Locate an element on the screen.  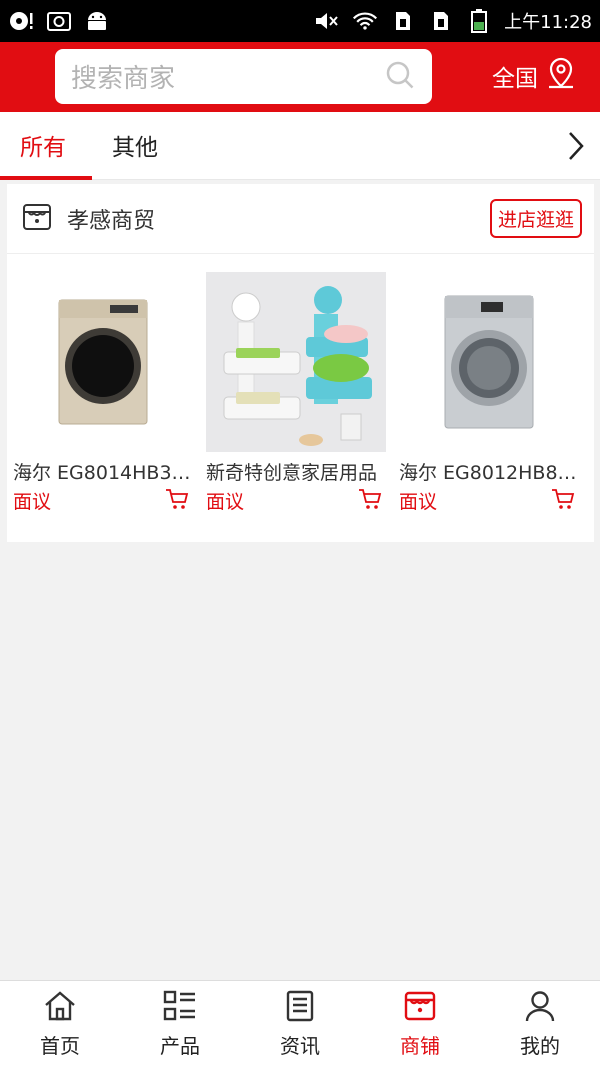
bottom-nav: 首页 产品 资讯 商铺 我的 is located at coordinates (300, 1023).